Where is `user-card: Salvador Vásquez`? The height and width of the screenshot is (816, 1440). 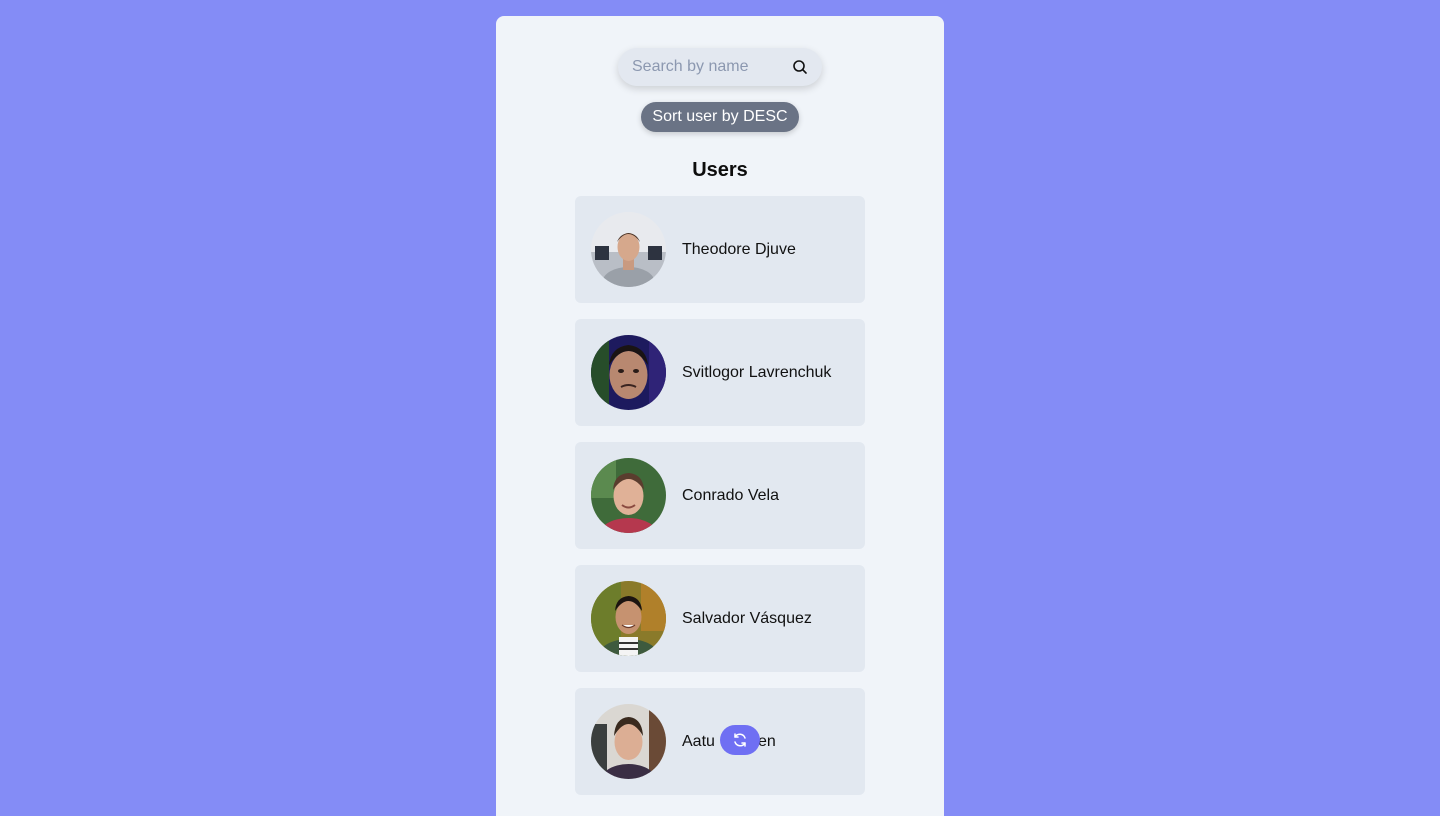
user-card: Salvador Vásquez is located at coordinates (720, 618).